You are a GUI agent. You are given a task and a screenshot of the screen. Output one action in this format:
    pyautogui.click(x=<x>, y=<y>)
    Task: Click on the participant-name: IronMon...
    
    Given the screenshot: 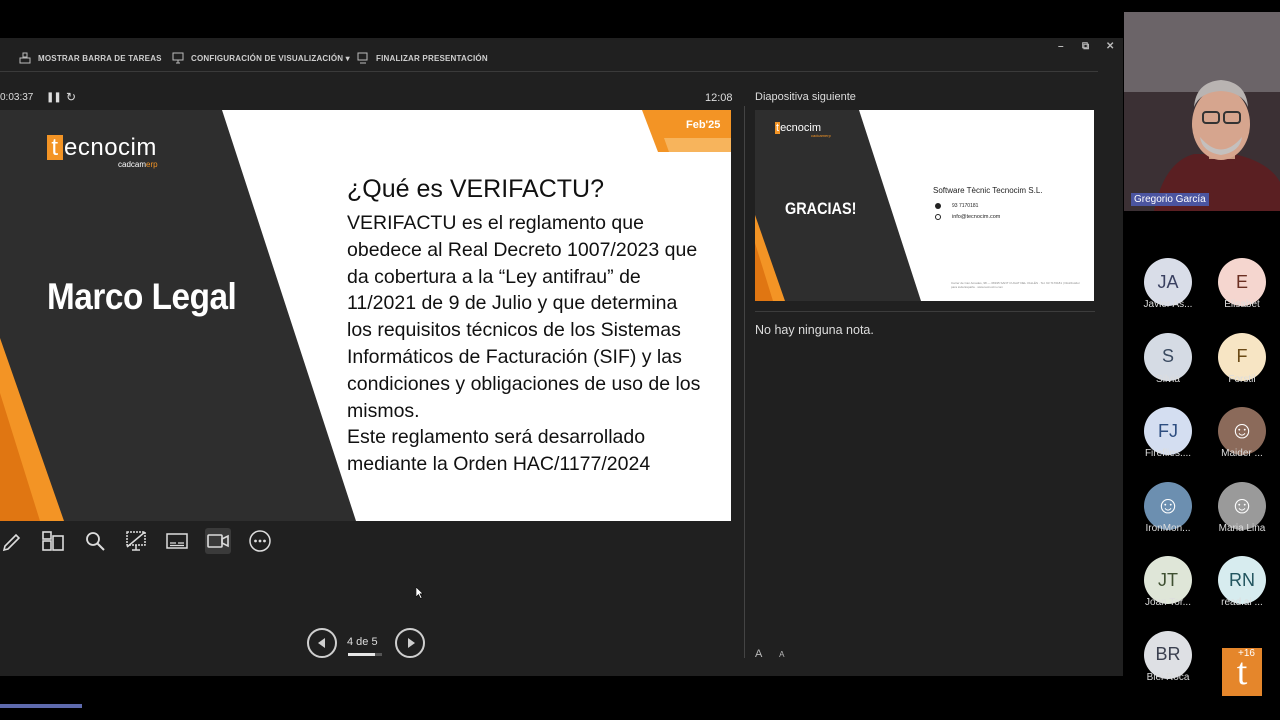 What is the action you would take?
    pyautogui.click(x=1168, y=528)
    